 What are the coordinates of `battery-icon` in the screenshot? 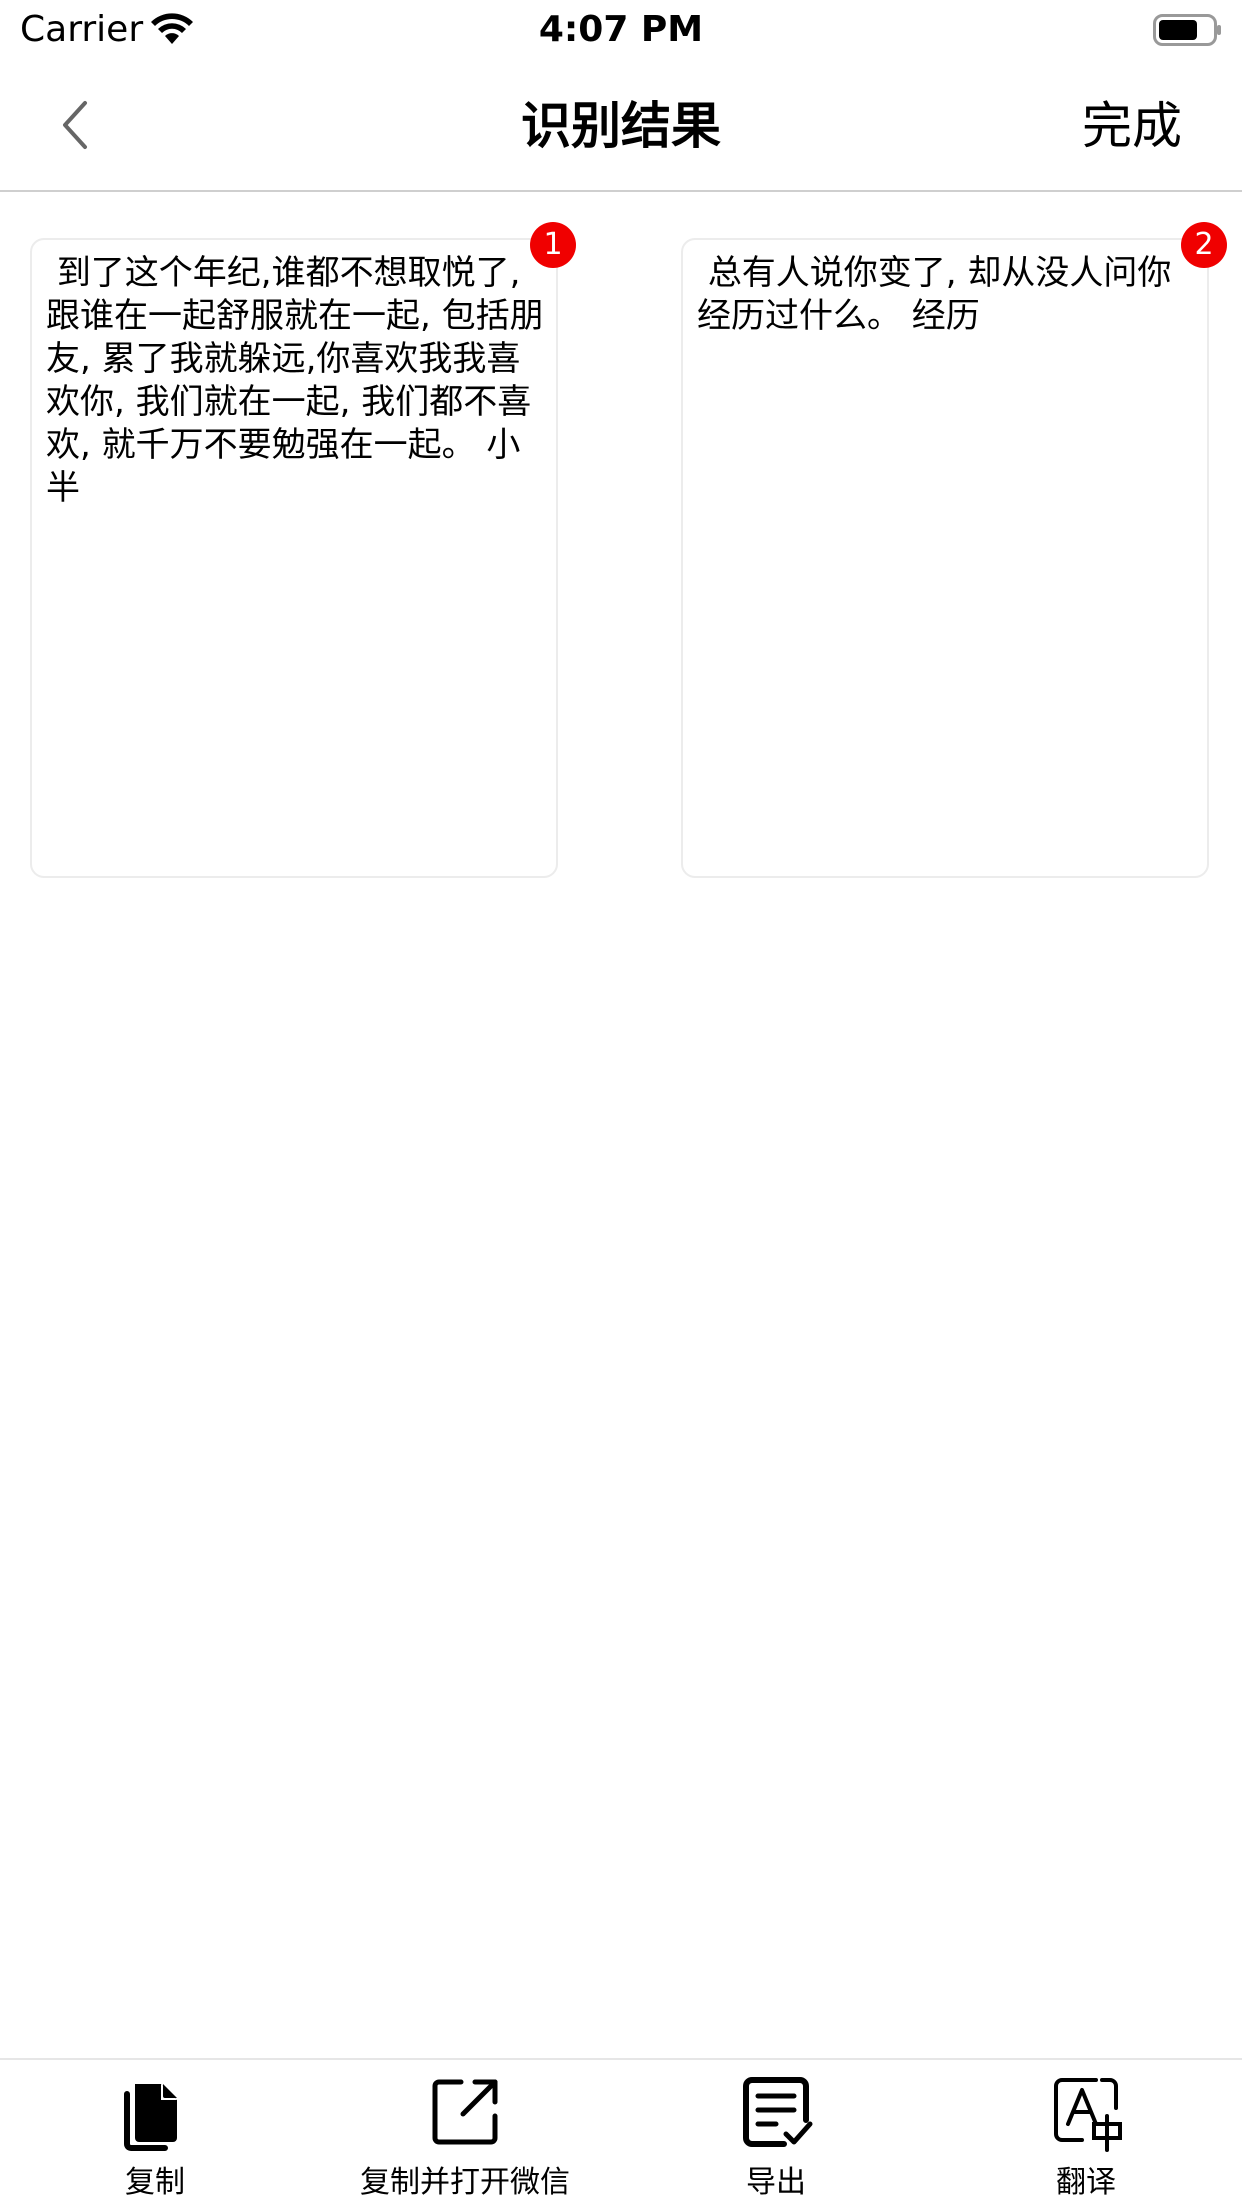 It's located at (1187, 30).